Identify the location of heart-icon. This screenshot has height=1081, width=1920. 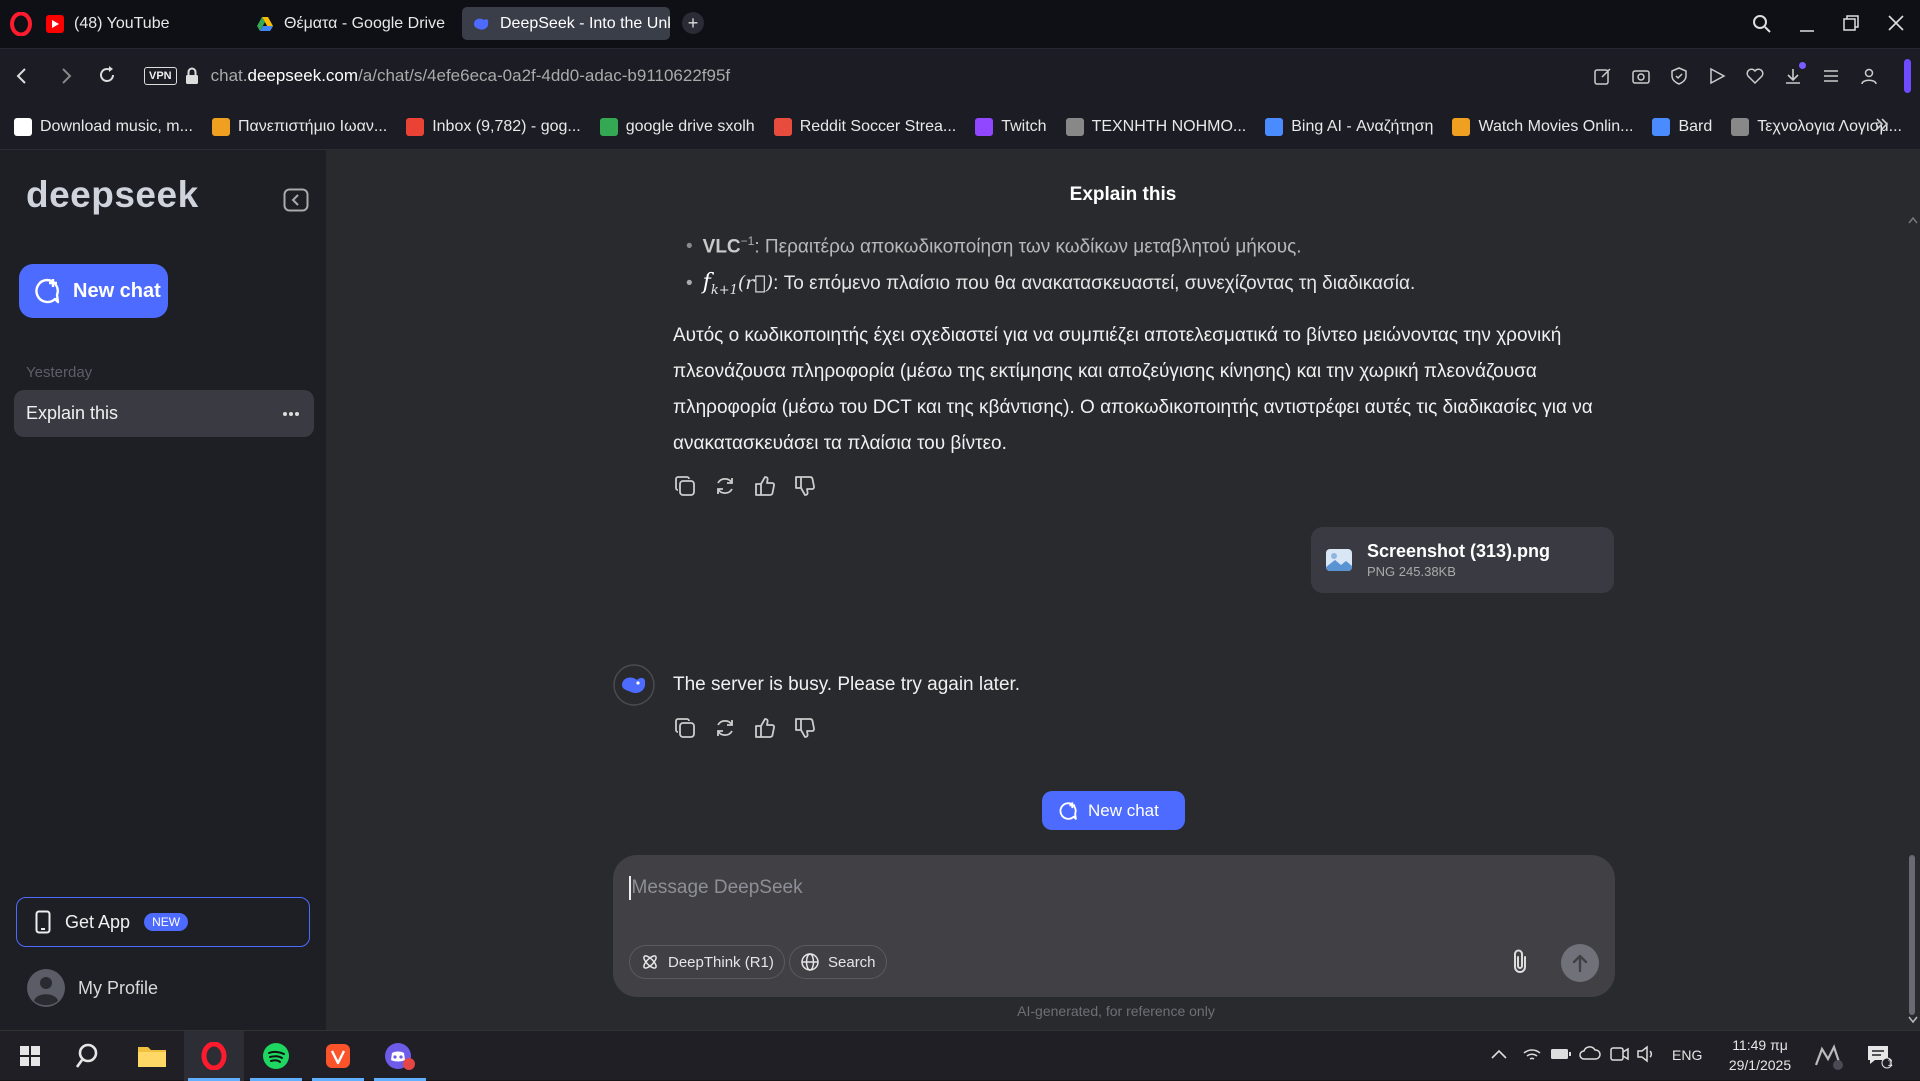
(1755, 76).